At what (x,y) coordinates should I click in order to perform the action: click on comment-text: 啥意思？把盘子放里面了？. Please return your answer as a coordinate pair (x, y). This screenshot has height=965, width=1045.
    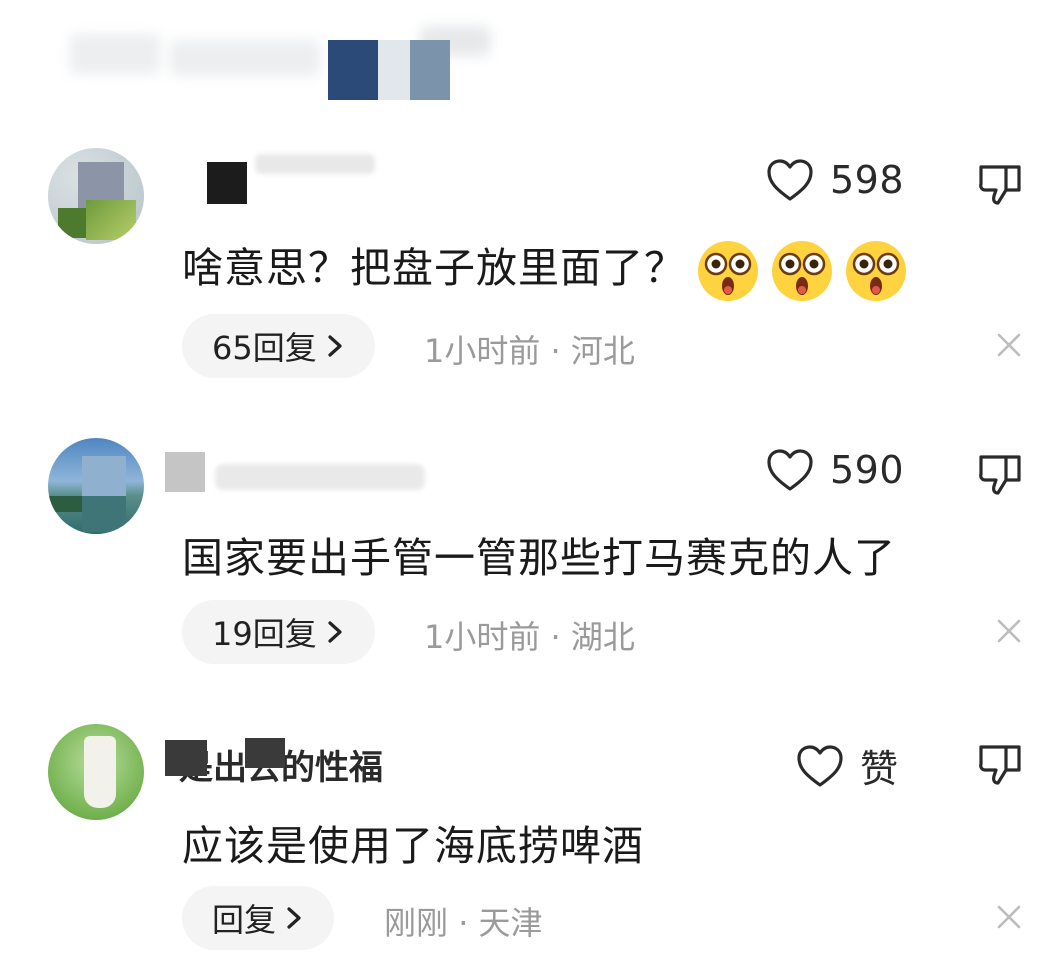
    Looking at the image, I should click on (545, 268).